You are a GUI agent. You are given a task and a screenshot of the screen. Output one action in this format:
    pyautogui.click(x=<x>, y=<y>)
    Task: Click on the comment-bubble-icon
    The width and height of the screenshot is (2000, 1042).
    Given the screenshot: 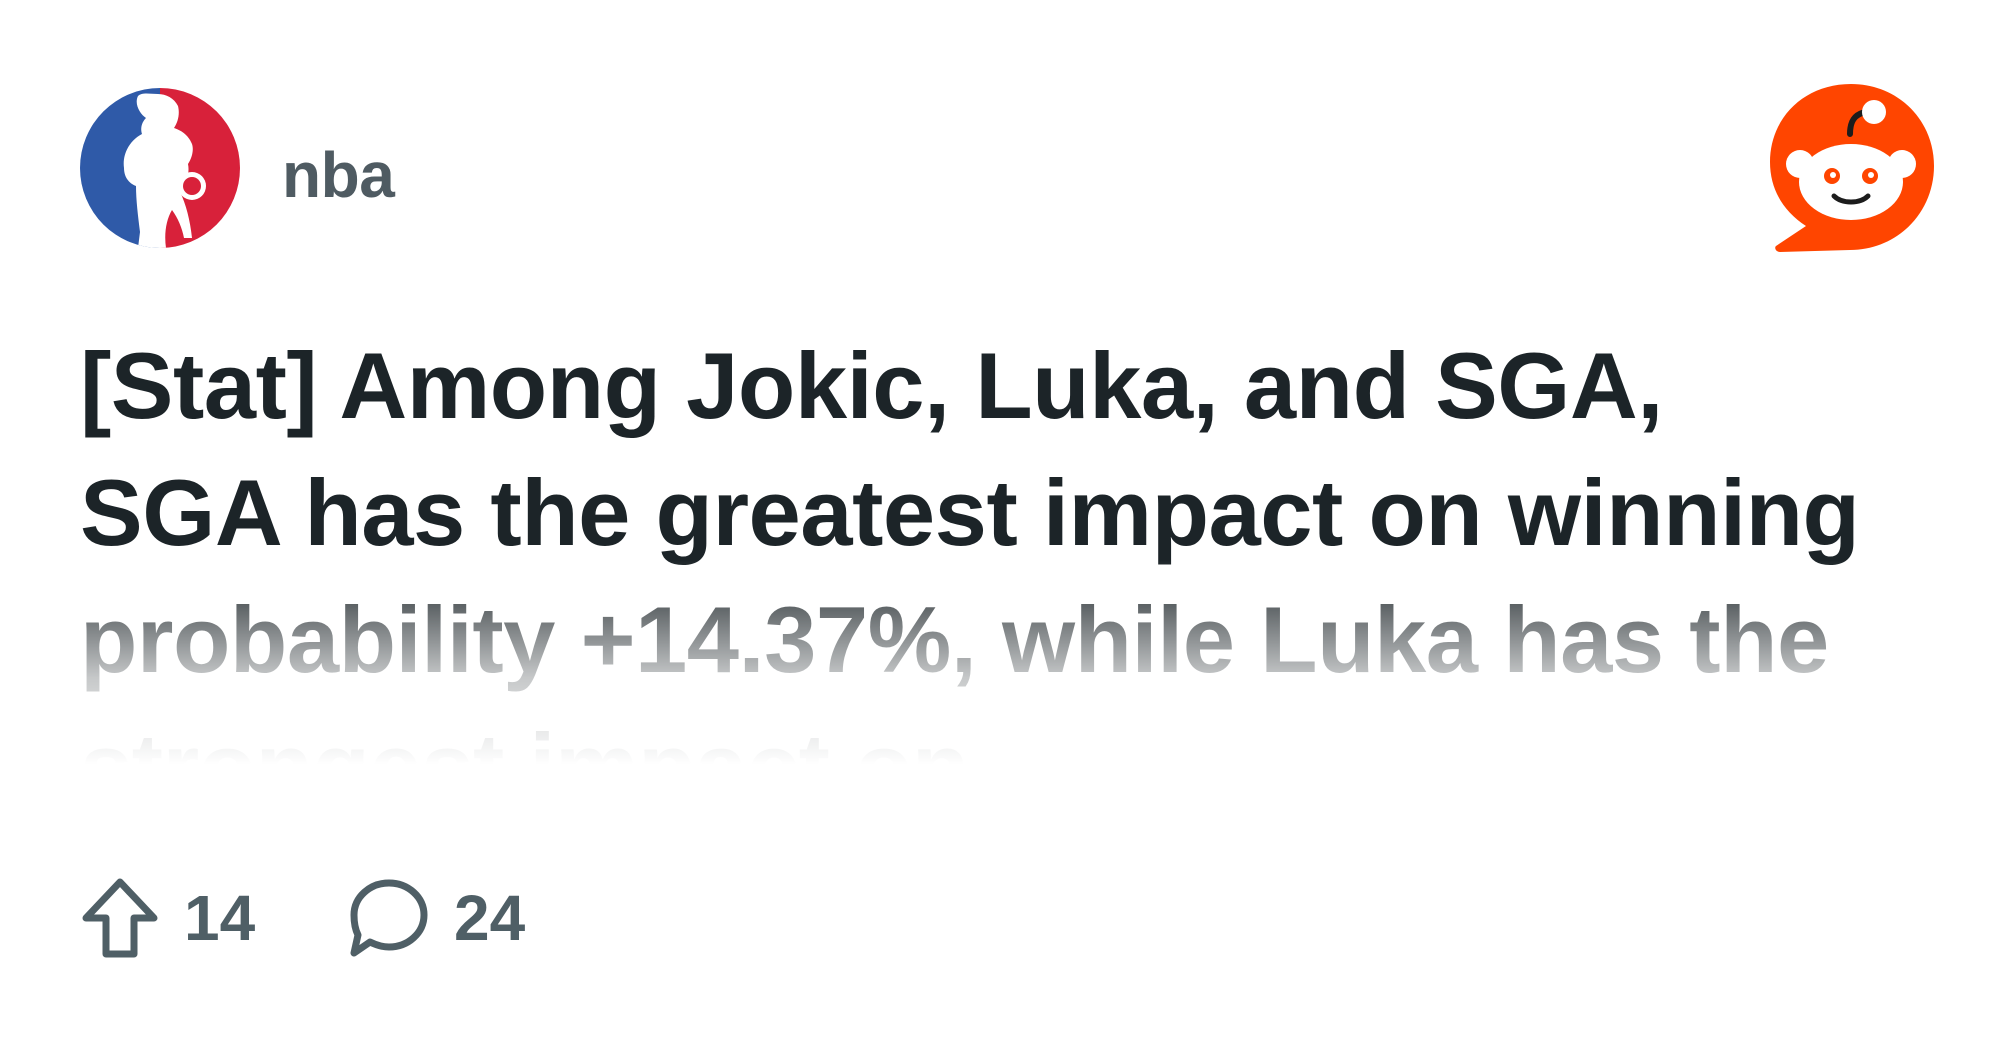 What is the action you would take?
    pyautogui.click(x=389, y=918)
    